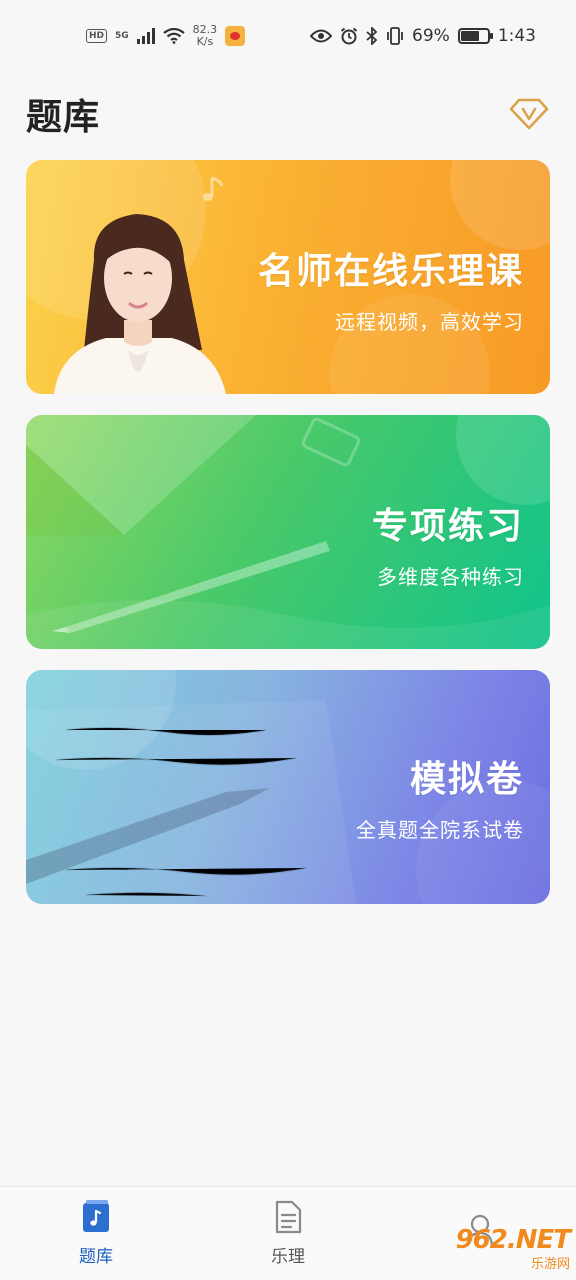  What do you see at coordinates (349, 36) in the screenshot?
I see `alarm-icon` at bounding box center [349, 36].